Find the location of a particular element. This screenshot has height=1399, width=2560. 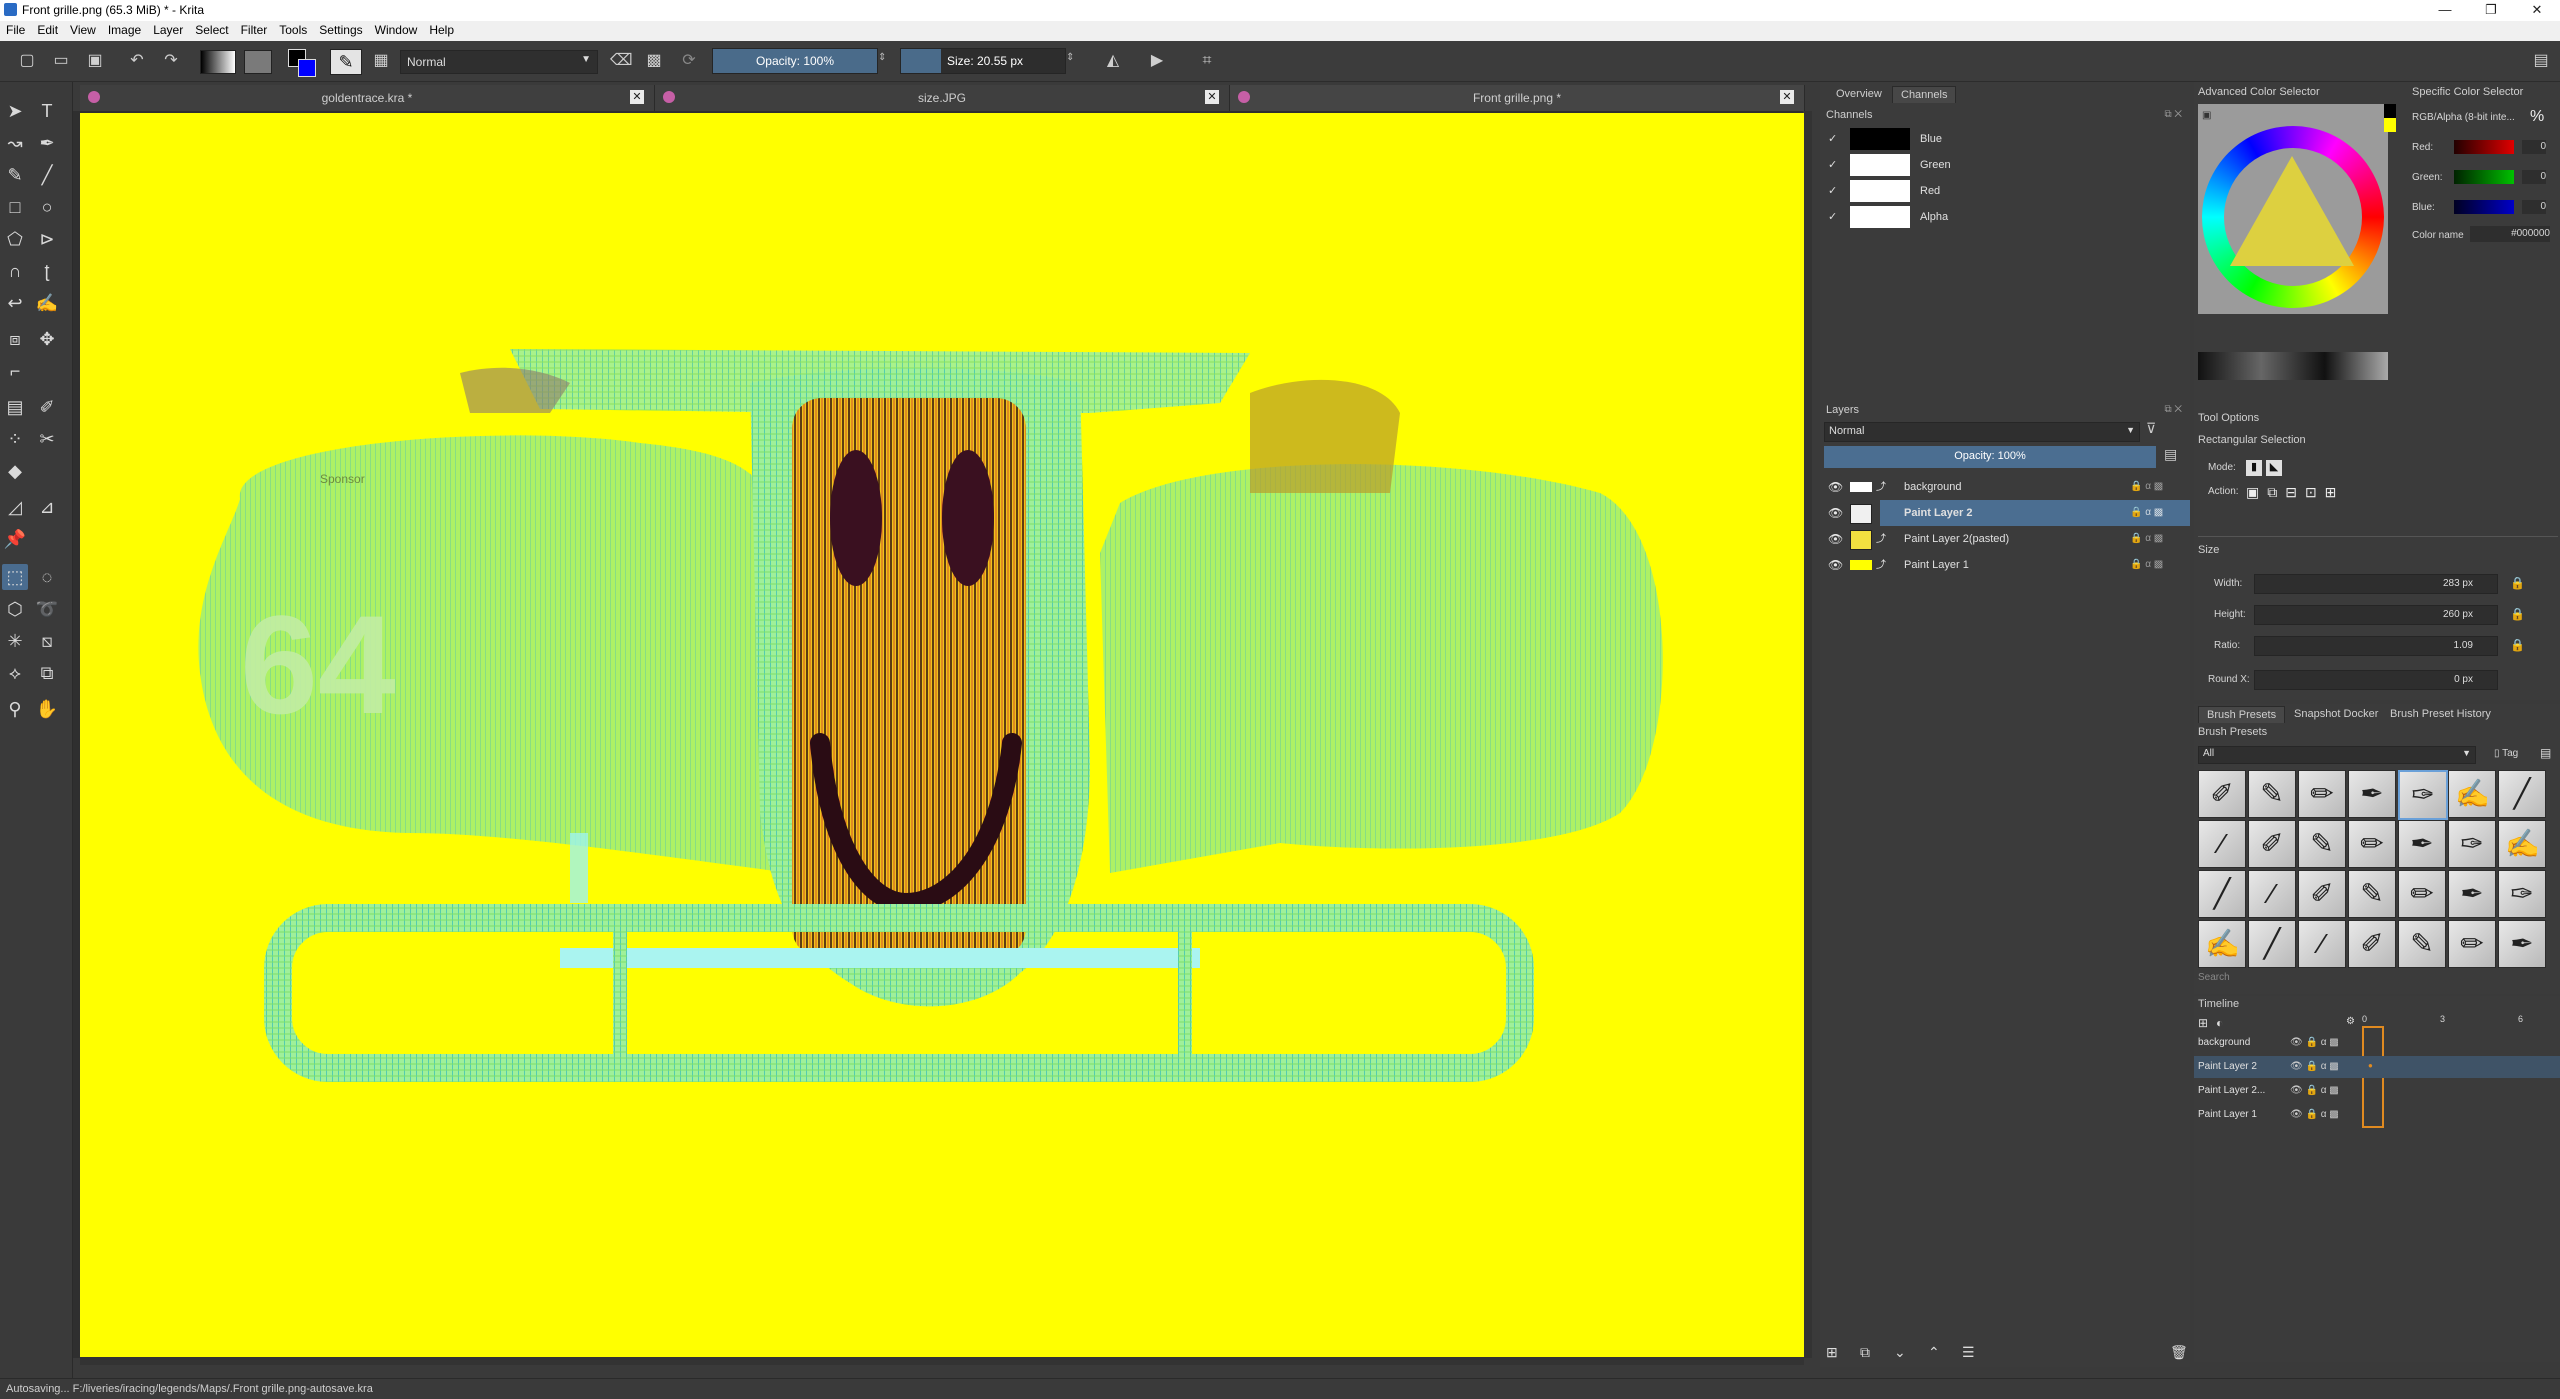

menu-filter: Filter is located at coordinates (254, 29).